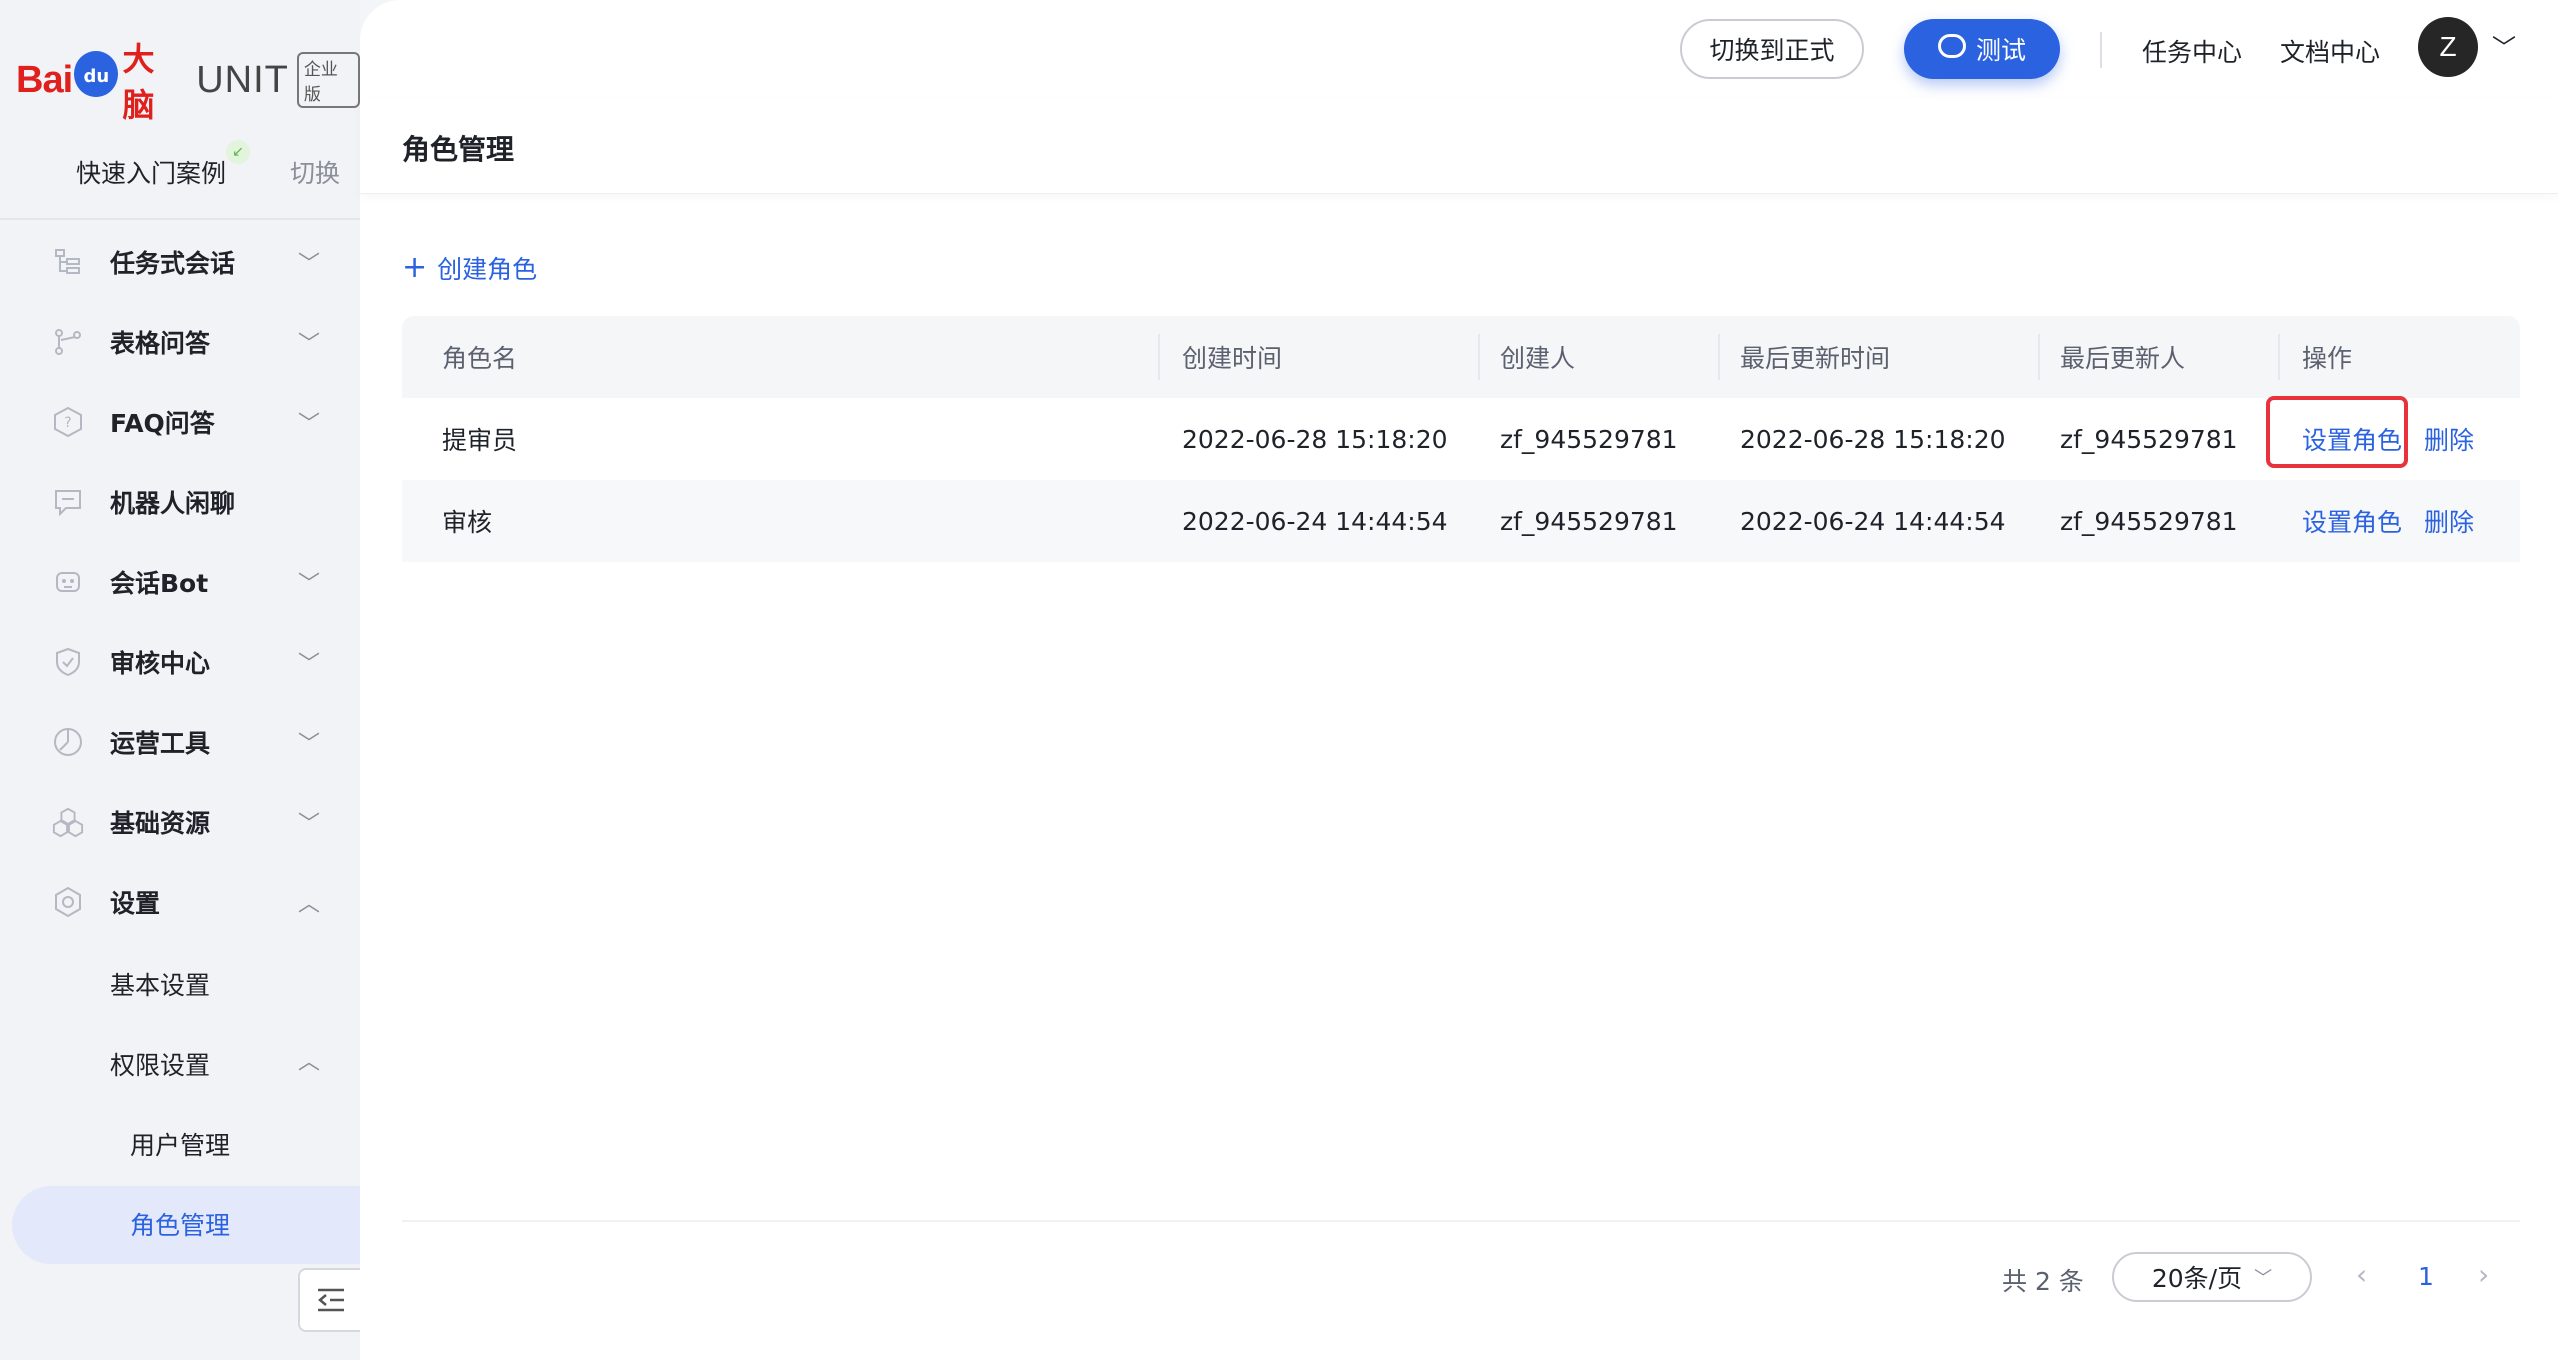 The height and width of the screenshot is (1360, 2558). Describe the element at coordinates (2330, 51) in the screenshot. I see `doc-center-link: 文档中心` at that location.